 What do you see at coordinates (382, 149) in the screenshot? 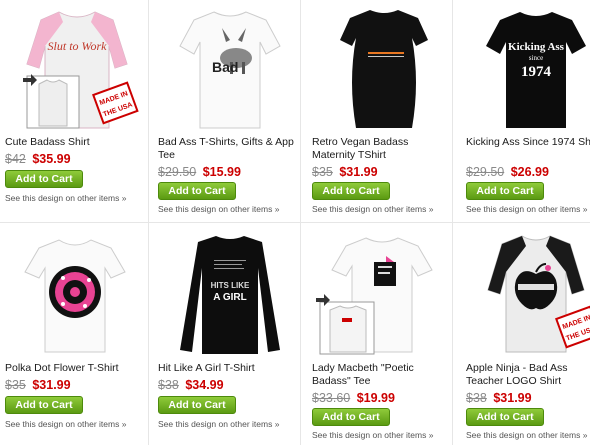
I see `product-title: Retro Vegan Badass Maternity TShirt` at bounding box center [382, 149].